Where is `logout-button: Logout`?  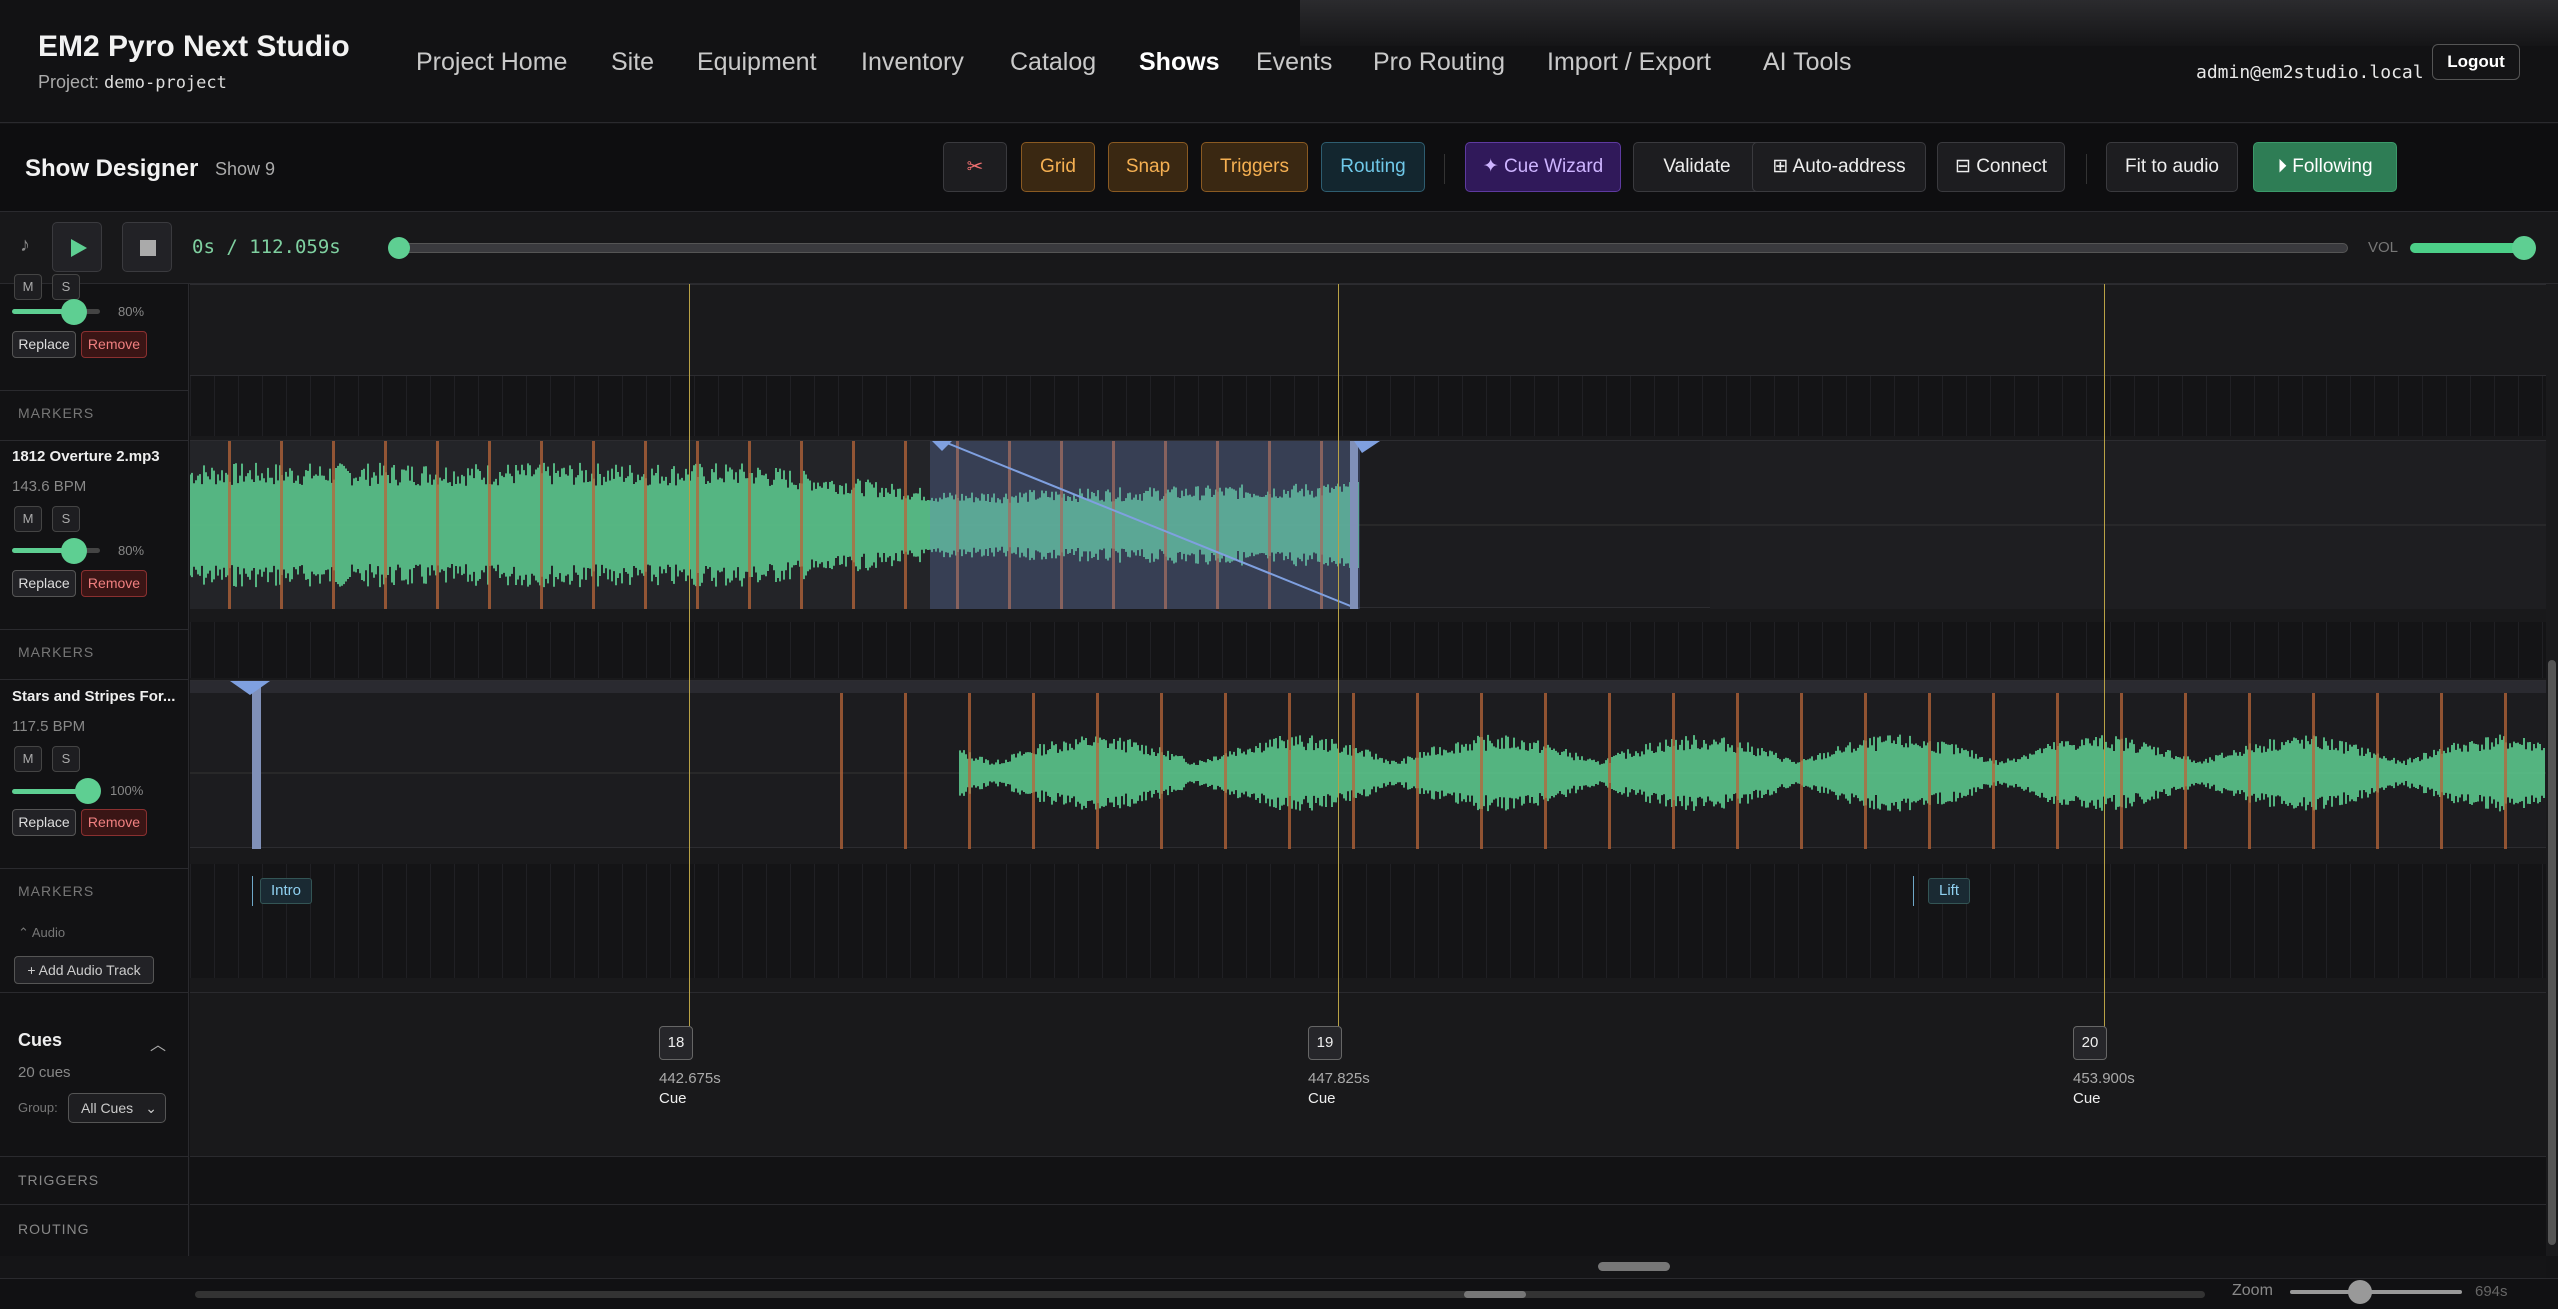
logout-button: Logout is located at coordinates (2476, 62).